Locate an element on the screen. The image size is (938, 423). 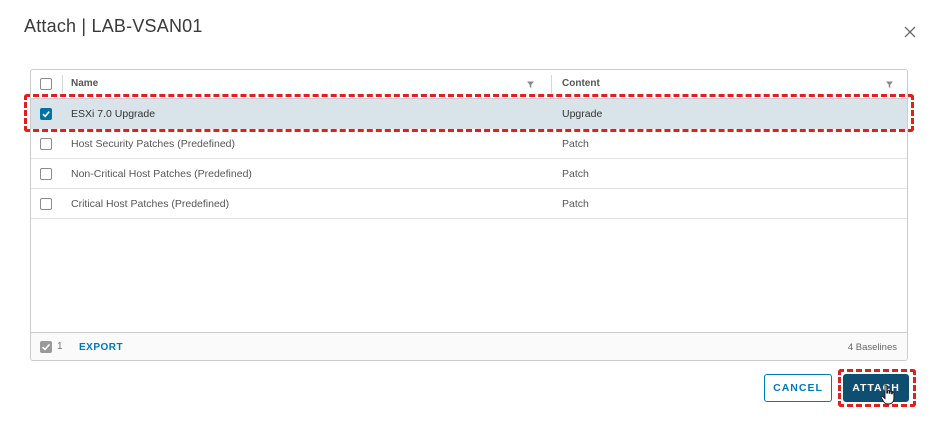
total-baselines: 4 Baselines is located at coordinates (872, 347).